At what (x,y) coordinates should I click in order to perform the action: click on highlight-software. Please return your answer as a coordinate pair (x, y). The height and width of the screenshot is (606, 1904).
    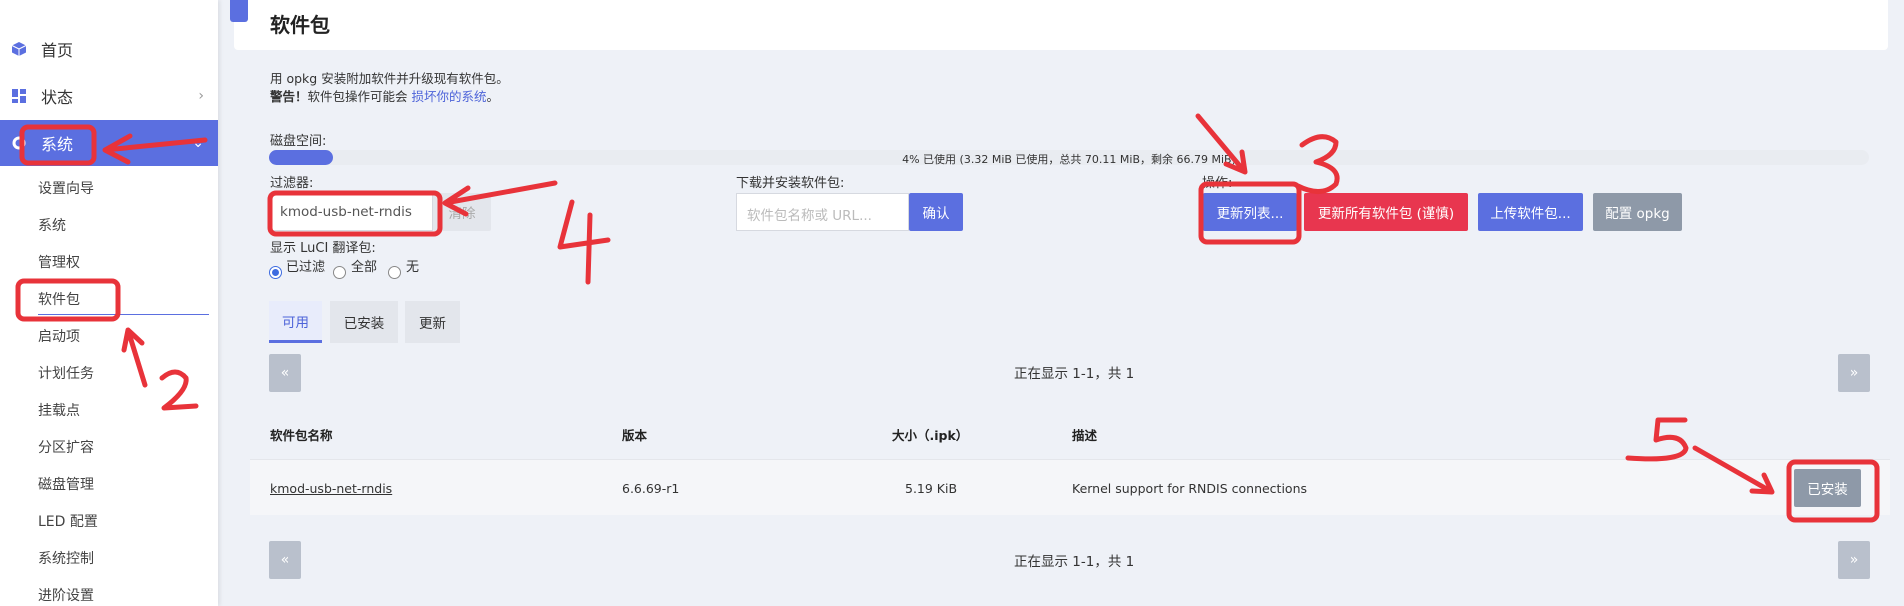
    Looking at the image, I should click on (68, 300).